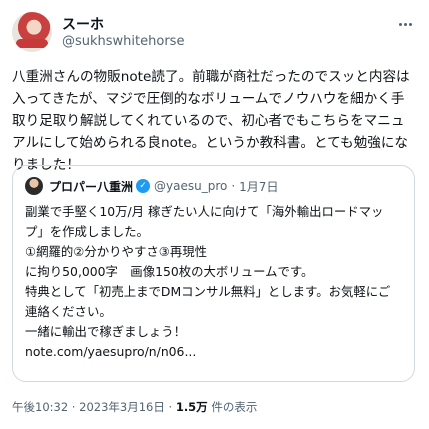  I want to click on views-count: 1.5万, so click(191, 407).